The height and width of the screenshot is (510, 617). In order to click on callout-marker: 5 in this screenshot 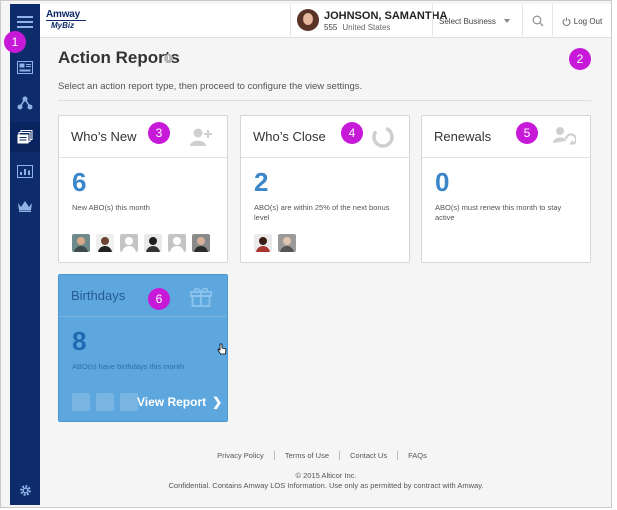, I will do `click(527, 133)`.